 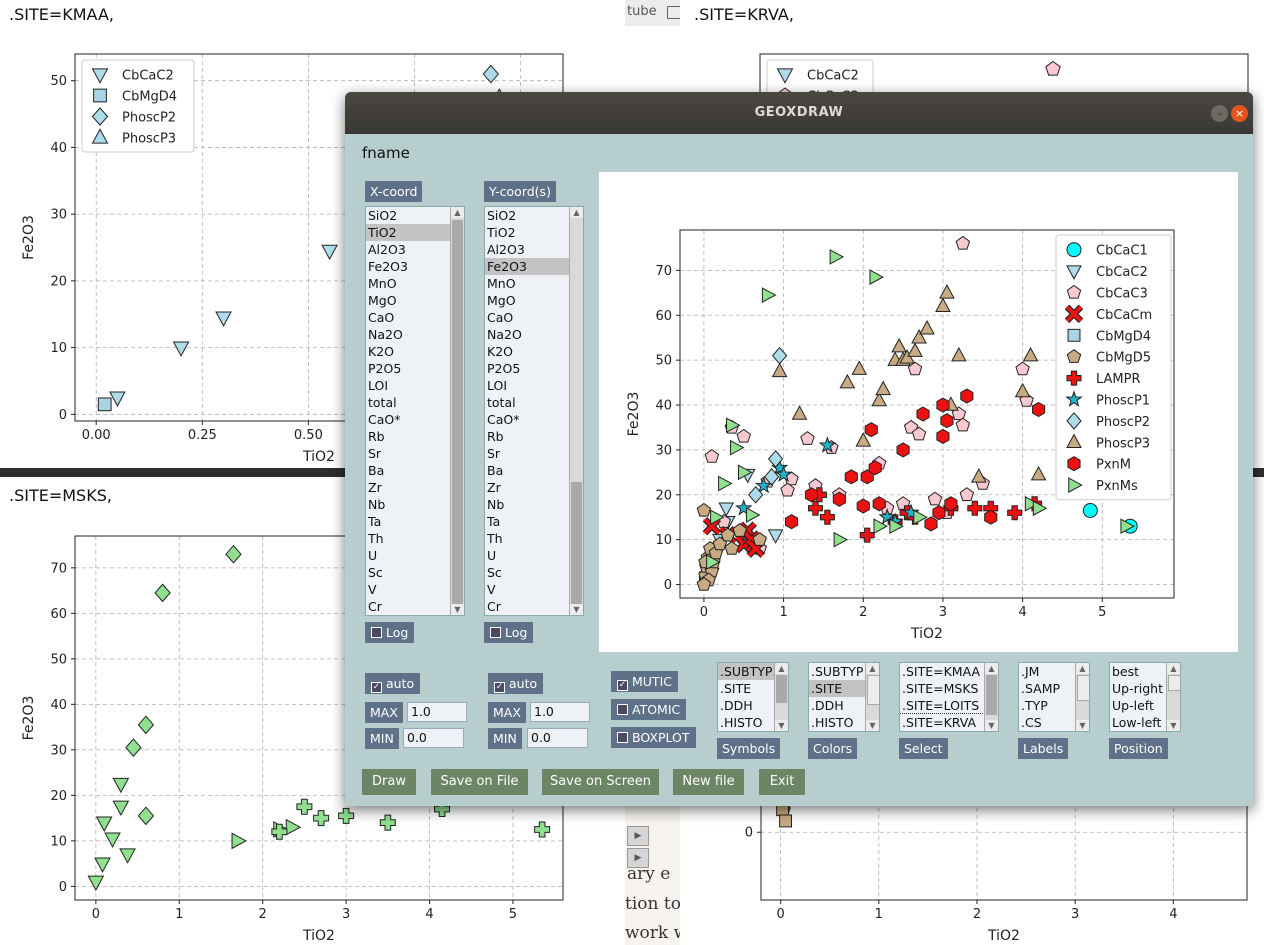 What do you see at coordinates (1173, 697) in the screenshot?
I see `position-scrollbar: ▲ ▼` at bounding box center [1173, 697].